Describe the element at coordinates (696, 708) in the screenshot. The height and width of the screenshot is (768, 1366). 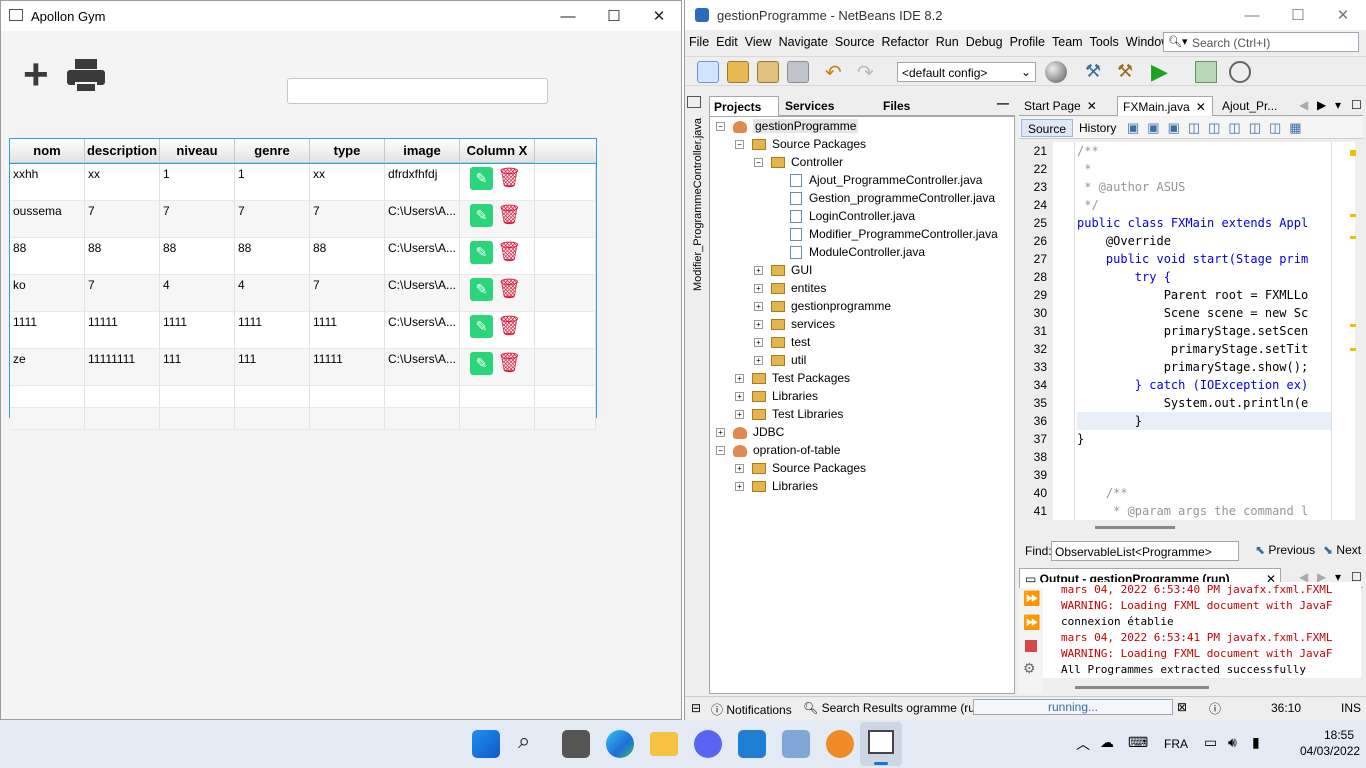
I see `restore-icon: ⊟` at that location.